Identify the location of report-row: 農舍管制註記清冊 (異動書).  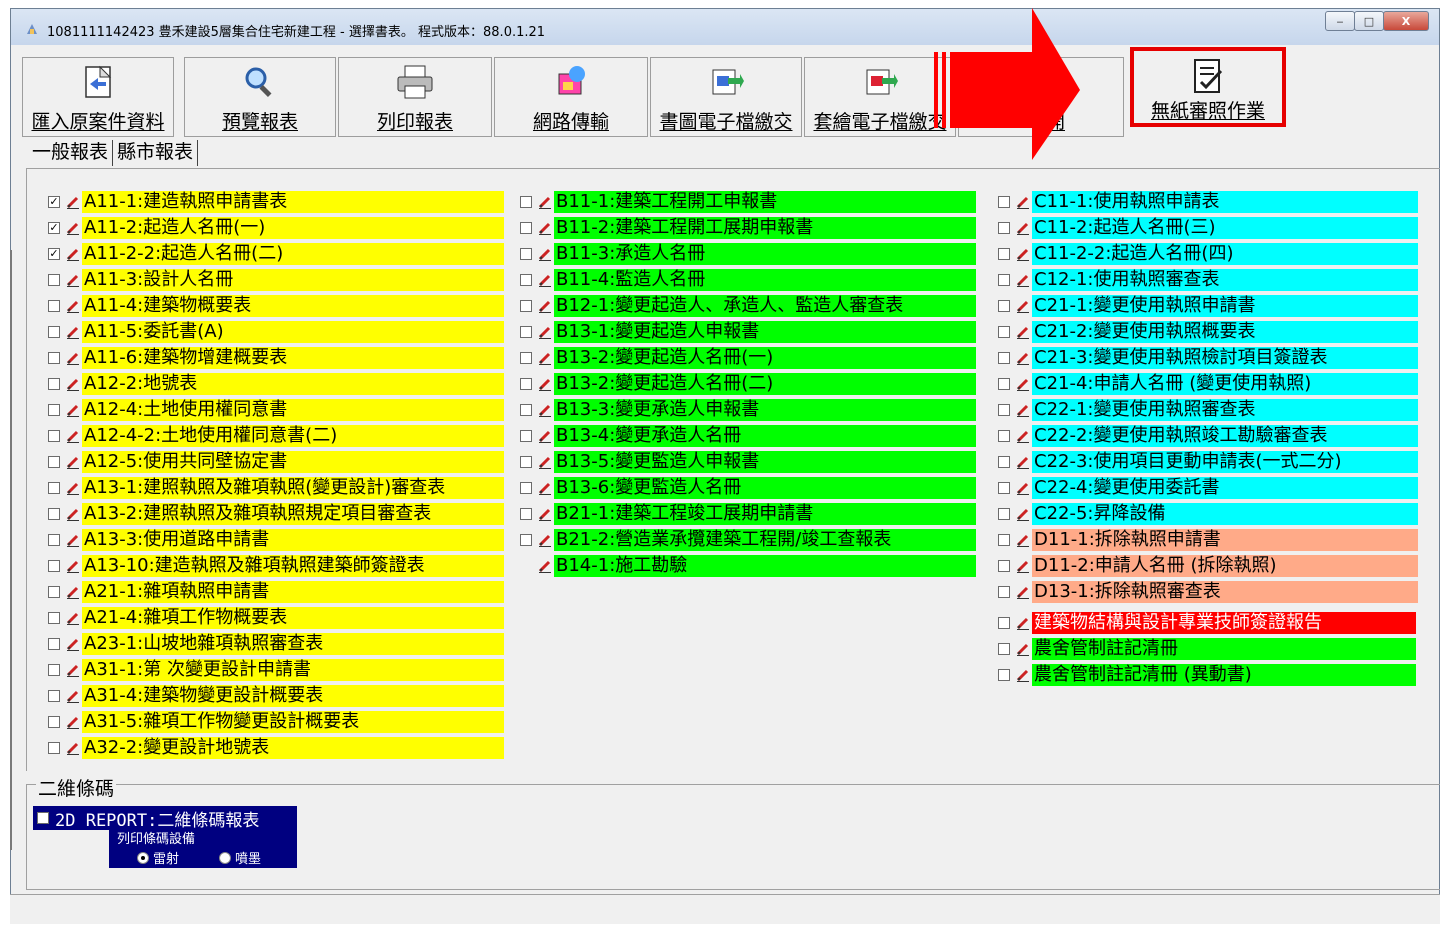
(1207, 675).